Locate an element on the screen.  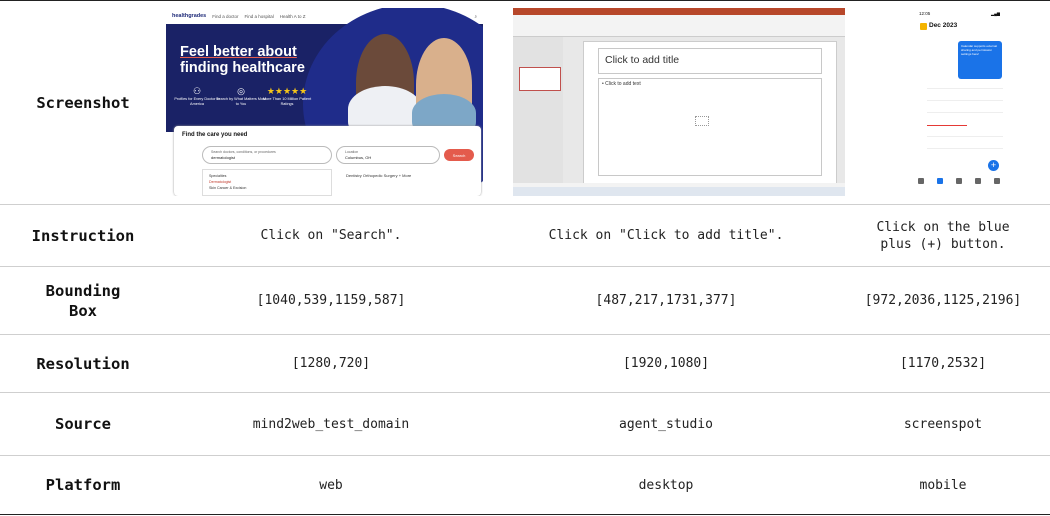
instruction-mobile: Click on the blue plus (+) button. is located at coordinates (943, 235).